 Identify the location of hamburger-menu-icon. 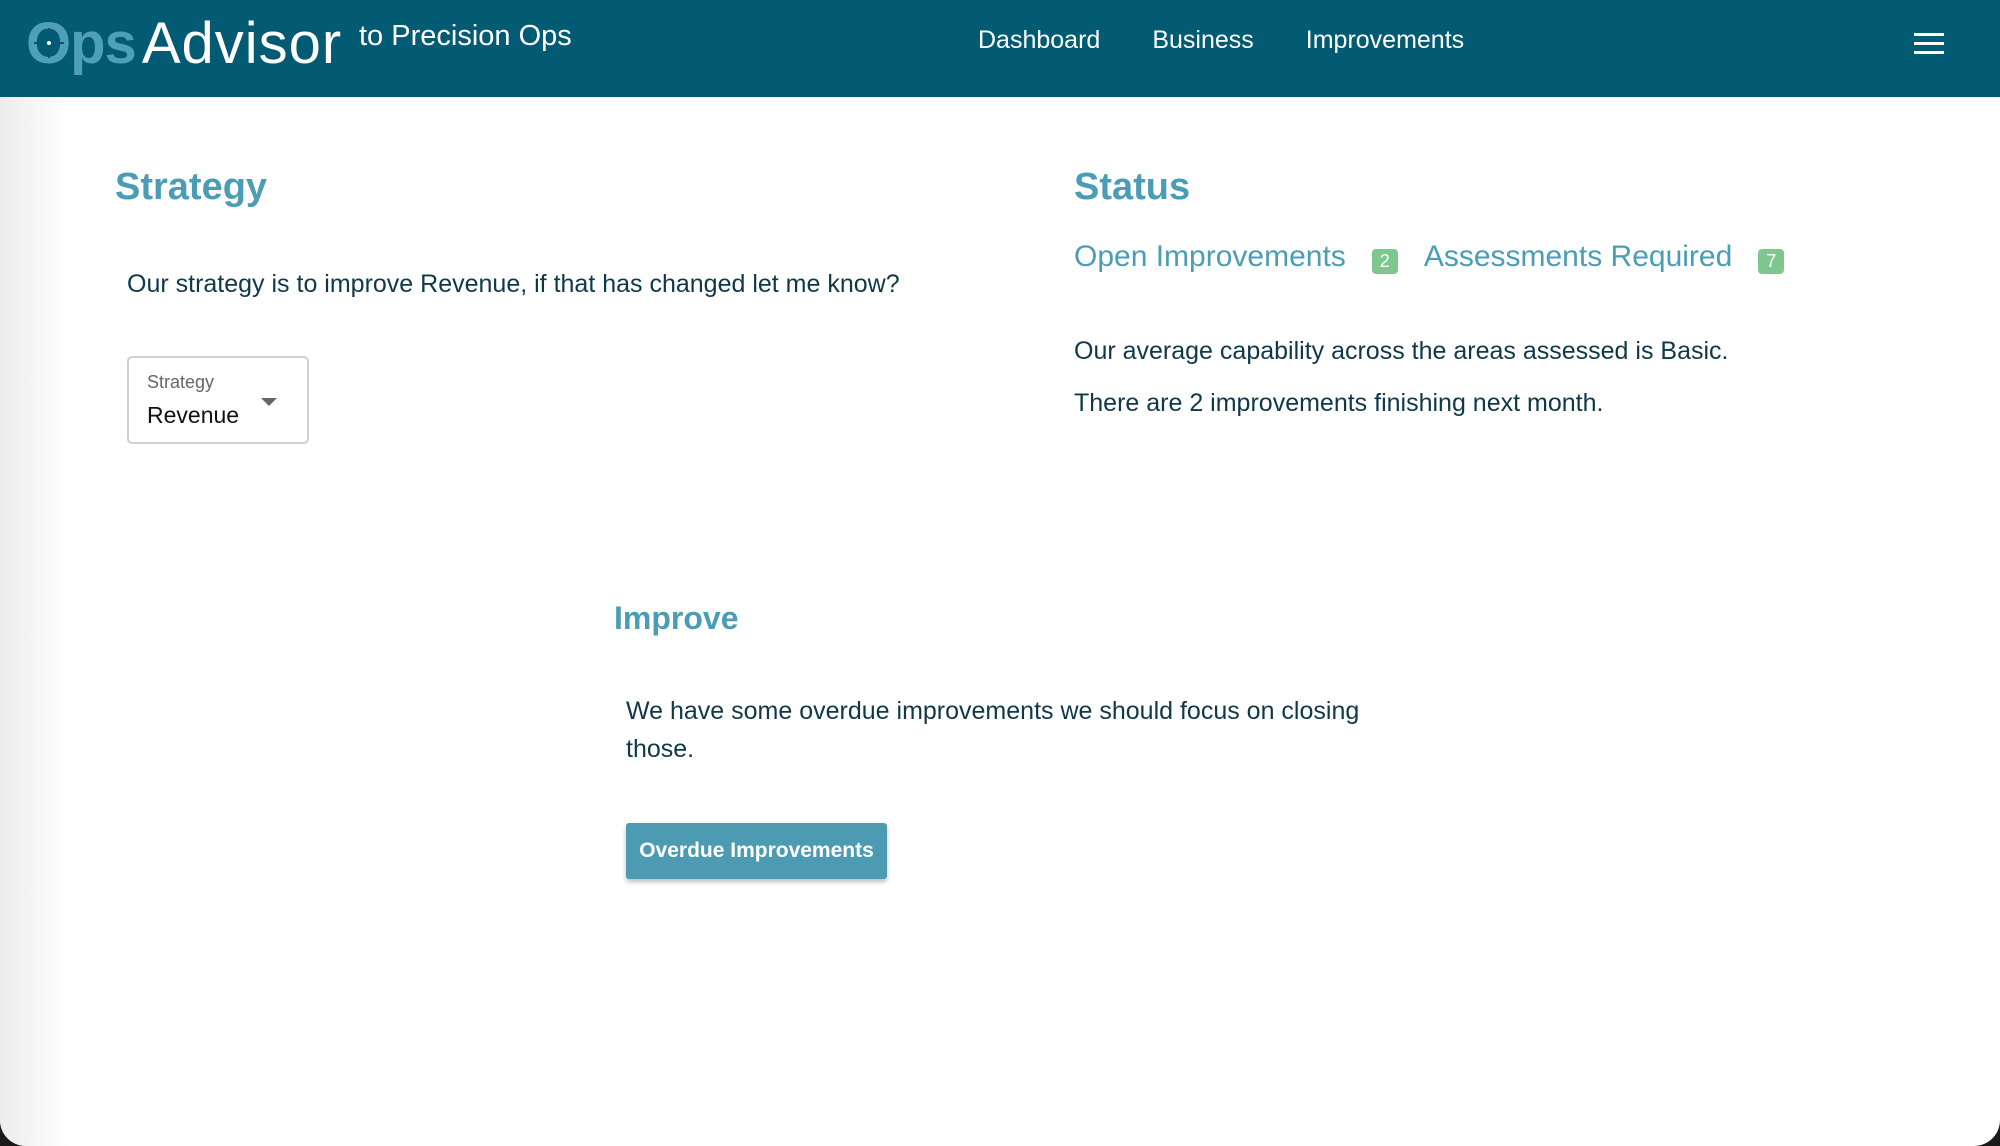
(1929, 44).